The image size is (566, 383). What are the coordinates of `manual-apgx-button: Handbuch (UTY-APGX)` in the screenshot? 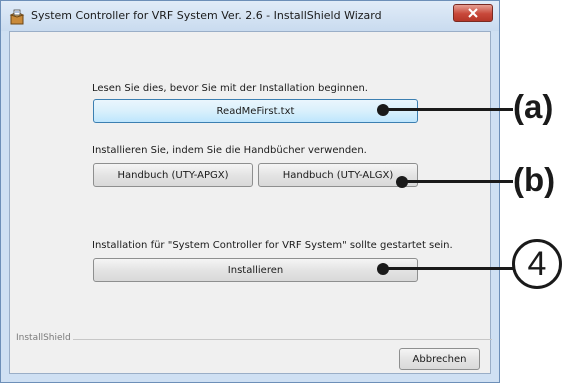 It's located at (173, 175).